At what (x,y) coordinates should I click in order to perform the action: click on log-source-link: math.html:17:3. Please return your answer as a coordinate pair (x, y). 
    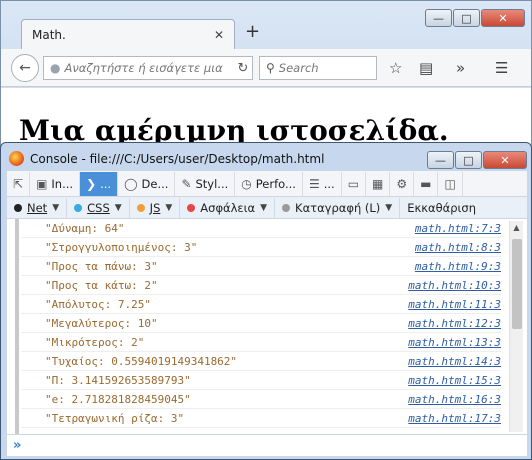
    Looking at the image, I should click on (454, 418).